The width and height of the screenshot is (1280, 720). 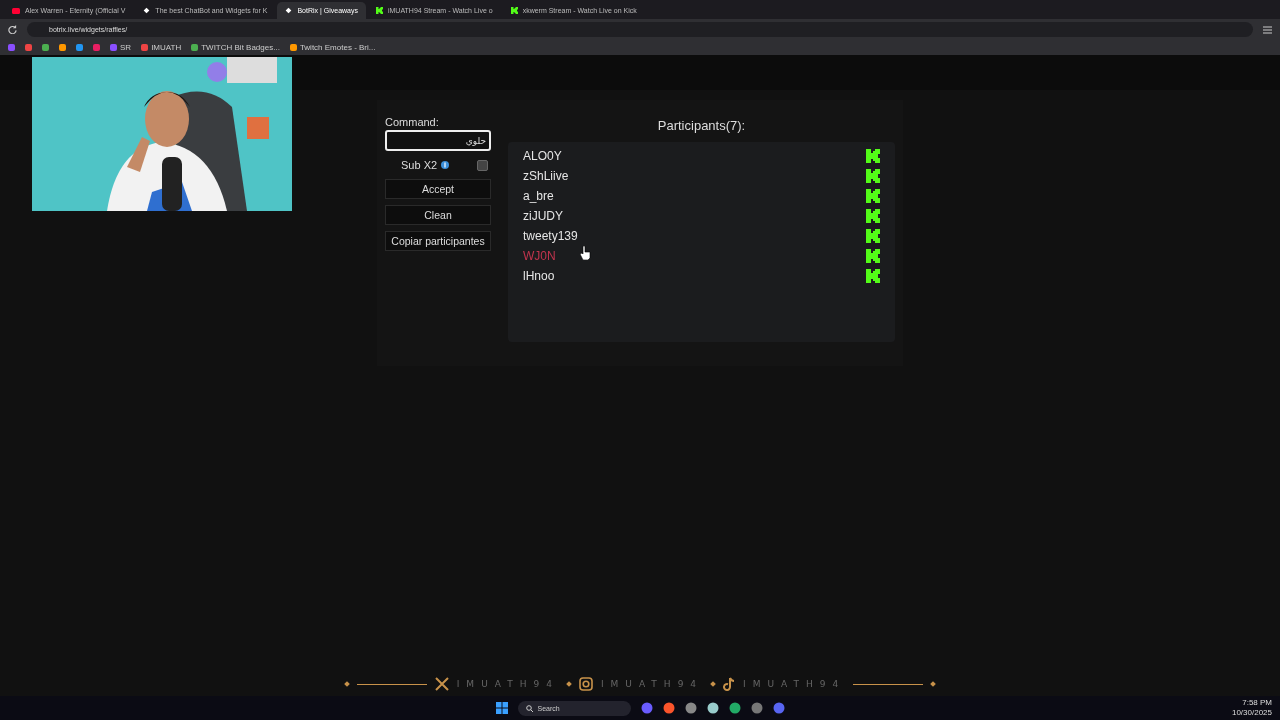 What do you see at coordinates (529, 708) in the screenshot?
I see `search-icon` at bounding box center [529, 708].